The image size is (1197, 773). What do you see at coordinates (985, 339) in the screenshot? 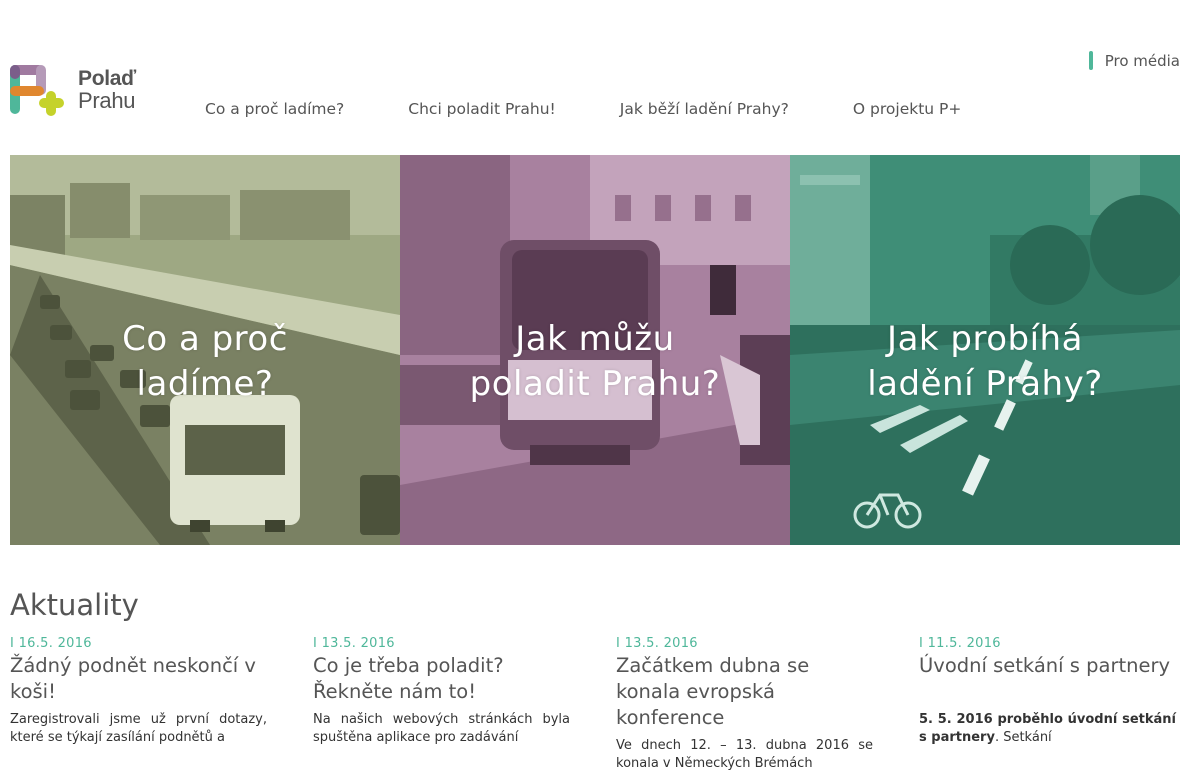
I see `hero-caption-line-1: Jak probíhá` at bounding box center [985, 339].